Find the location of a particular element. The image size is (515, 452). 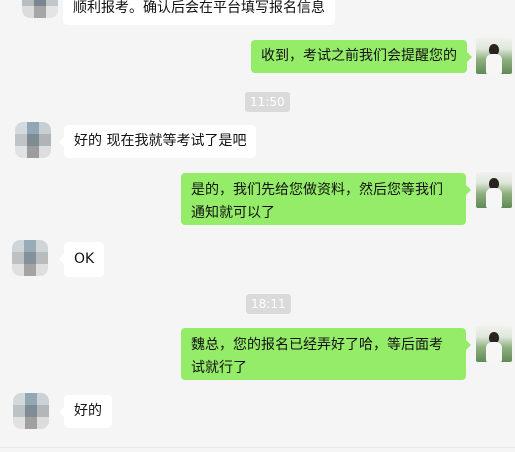

message-bubble-outgoing: 是的，我们先给您做资料，然后您等我们通知就可以了 is located at coordinates (326, 199).